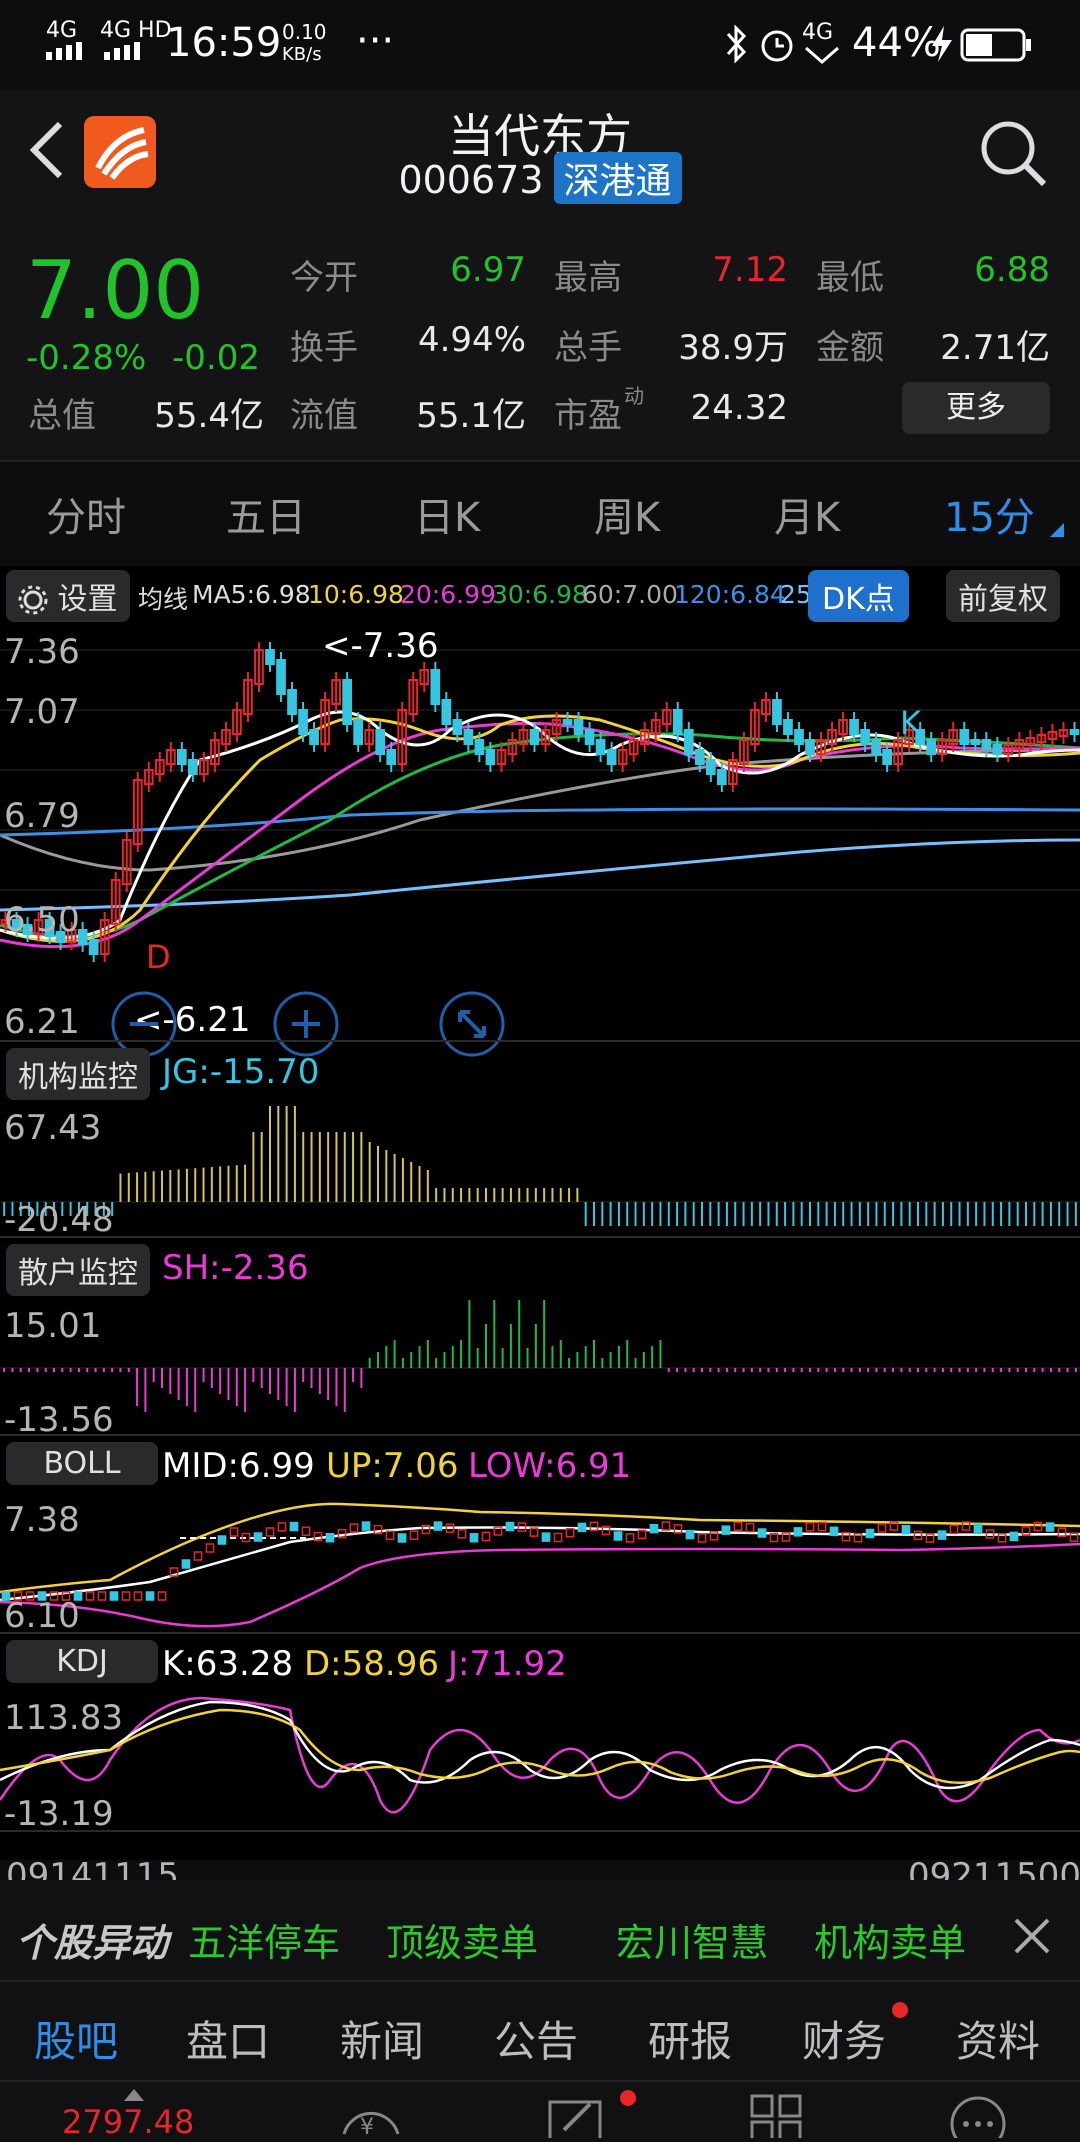 The image size is (1080, 2142). I want to click on boll-chart, so click(540, 1562).